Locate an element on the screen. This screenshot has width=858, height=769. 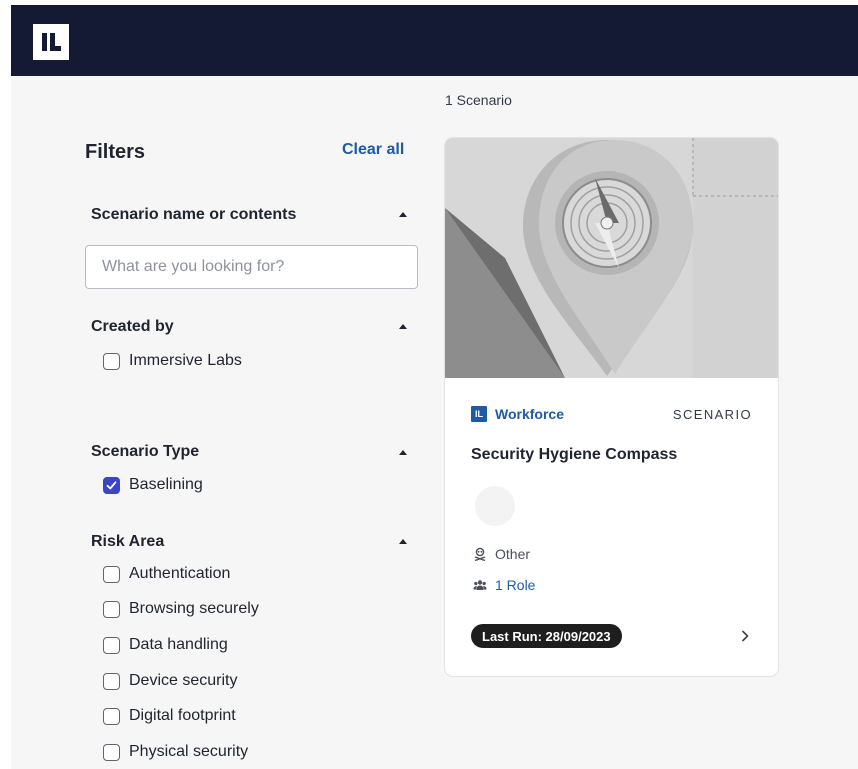
last-run-badge: Last Run: 28/09/2023 is located at coordinates (546, 636).